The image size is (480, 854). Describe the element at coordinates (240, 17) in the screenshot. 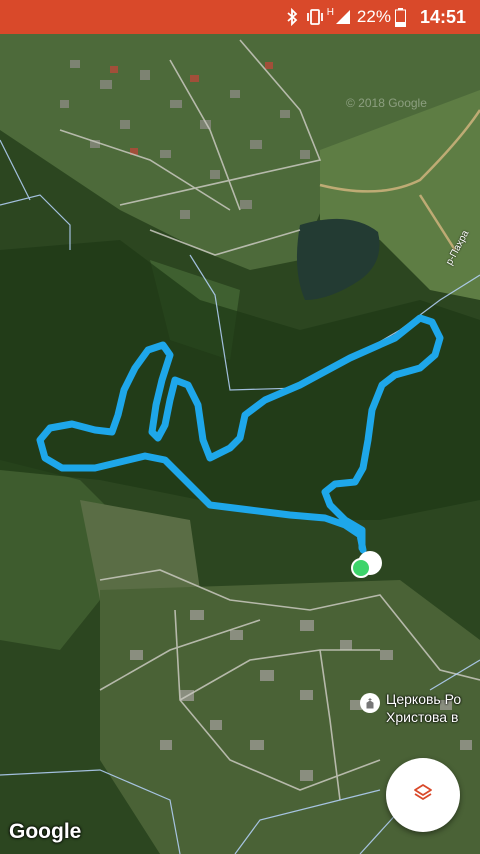

I see `status-bar: H 22% 14:51` at that location.